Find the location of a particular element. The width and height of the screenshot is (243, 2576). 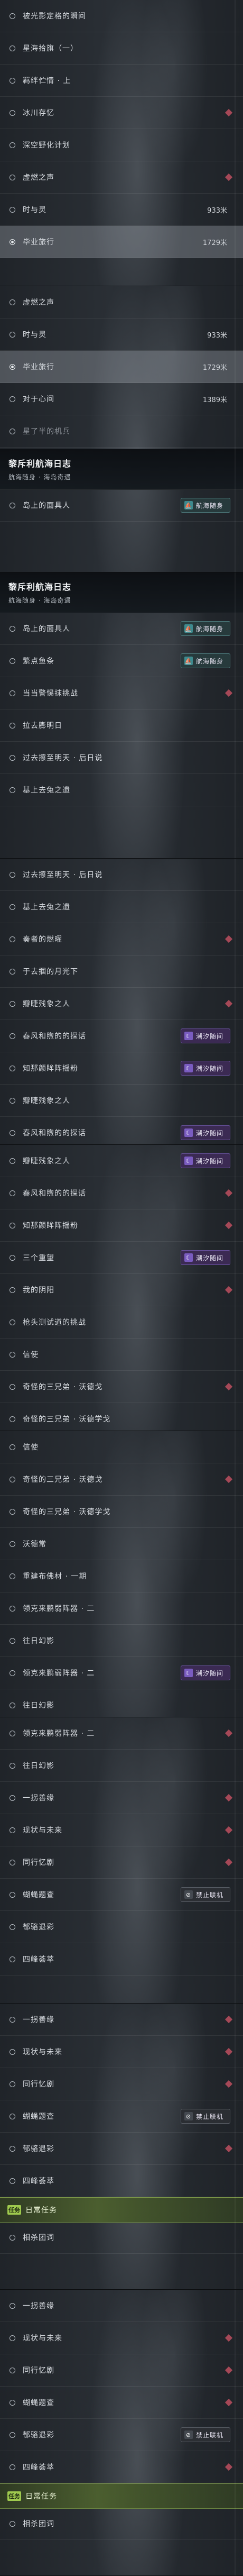

quest-row: 星海拾旗（一） is located at coordinates (121, 49).